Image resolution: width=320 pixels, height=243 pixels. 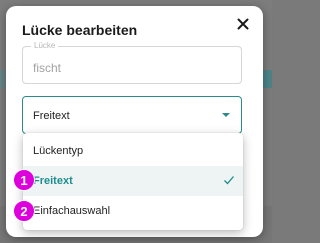 I want to click on gap-type-select-value: Freitext, so click(x=51, y=116).